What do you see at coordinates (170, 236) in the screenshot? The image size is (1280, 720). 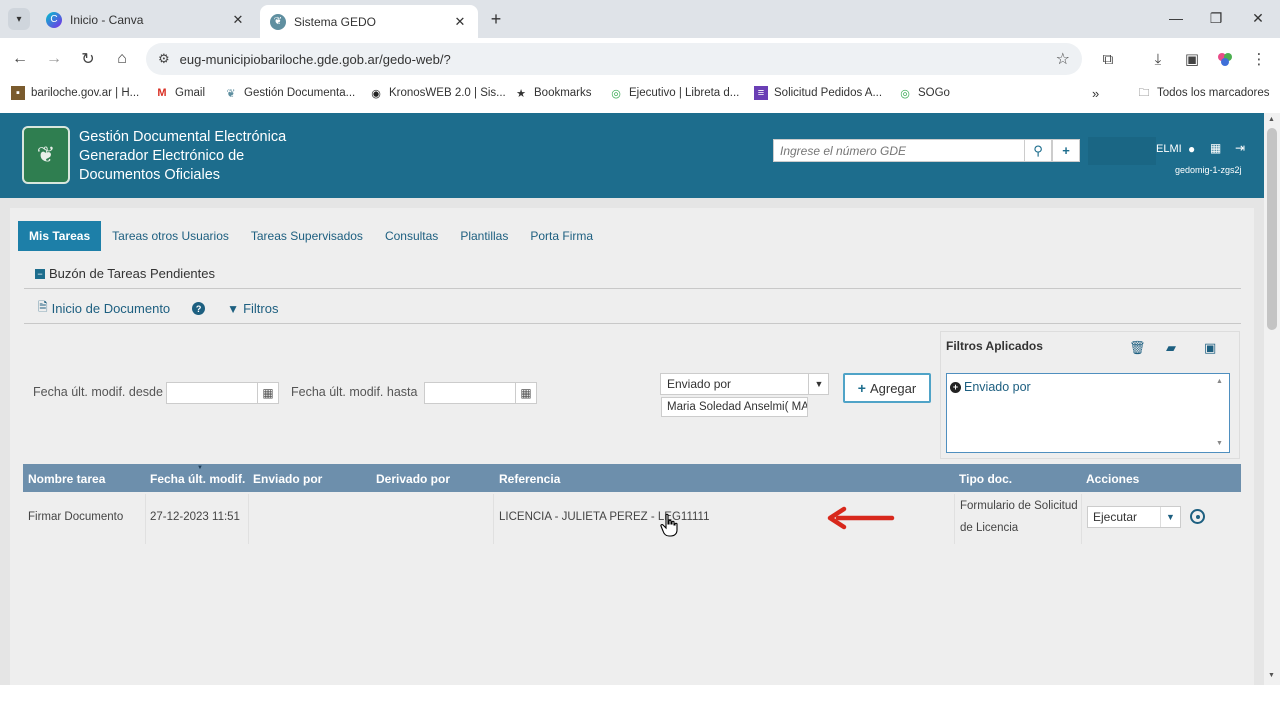 I see `tab-tareas-otros-usuarios: Tareas otros Usuarios` at bounding box center [170, 236].